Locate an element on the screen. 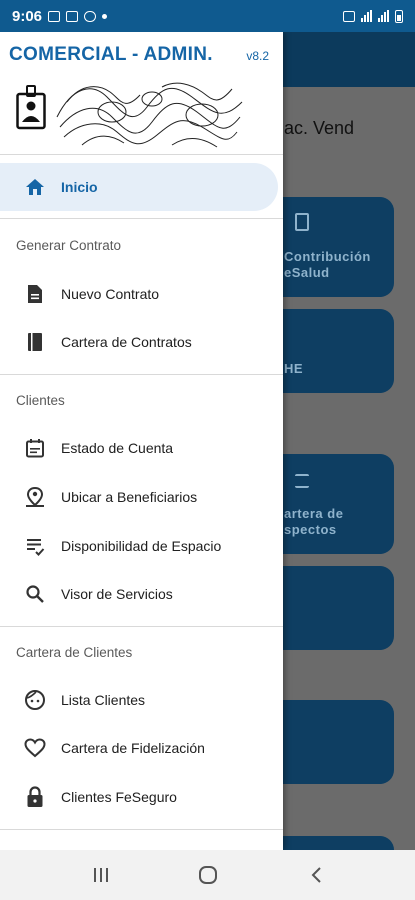  wifi-signal-icon is located at coordinates (366, 16).